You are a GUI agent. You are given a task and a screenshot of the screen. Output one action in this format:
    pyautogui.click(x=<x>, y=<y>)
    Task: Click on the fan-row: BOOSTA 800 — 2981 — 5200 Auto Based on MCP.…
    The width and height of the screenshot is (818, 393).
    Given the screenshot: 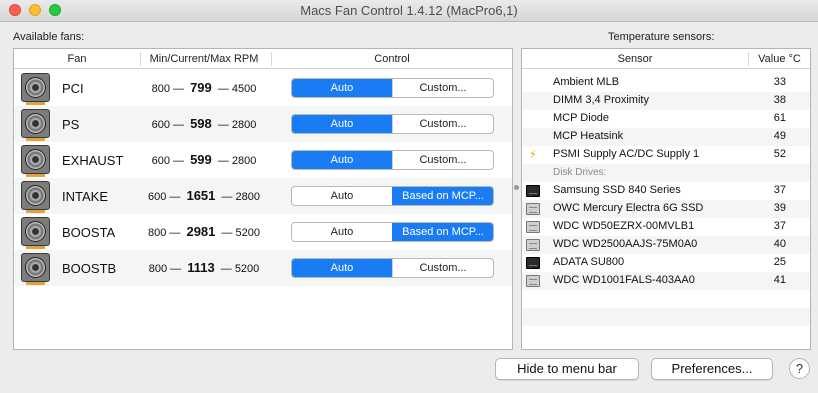 What is the action you would take?
    pyautogui.click(x=263, y=232)
    